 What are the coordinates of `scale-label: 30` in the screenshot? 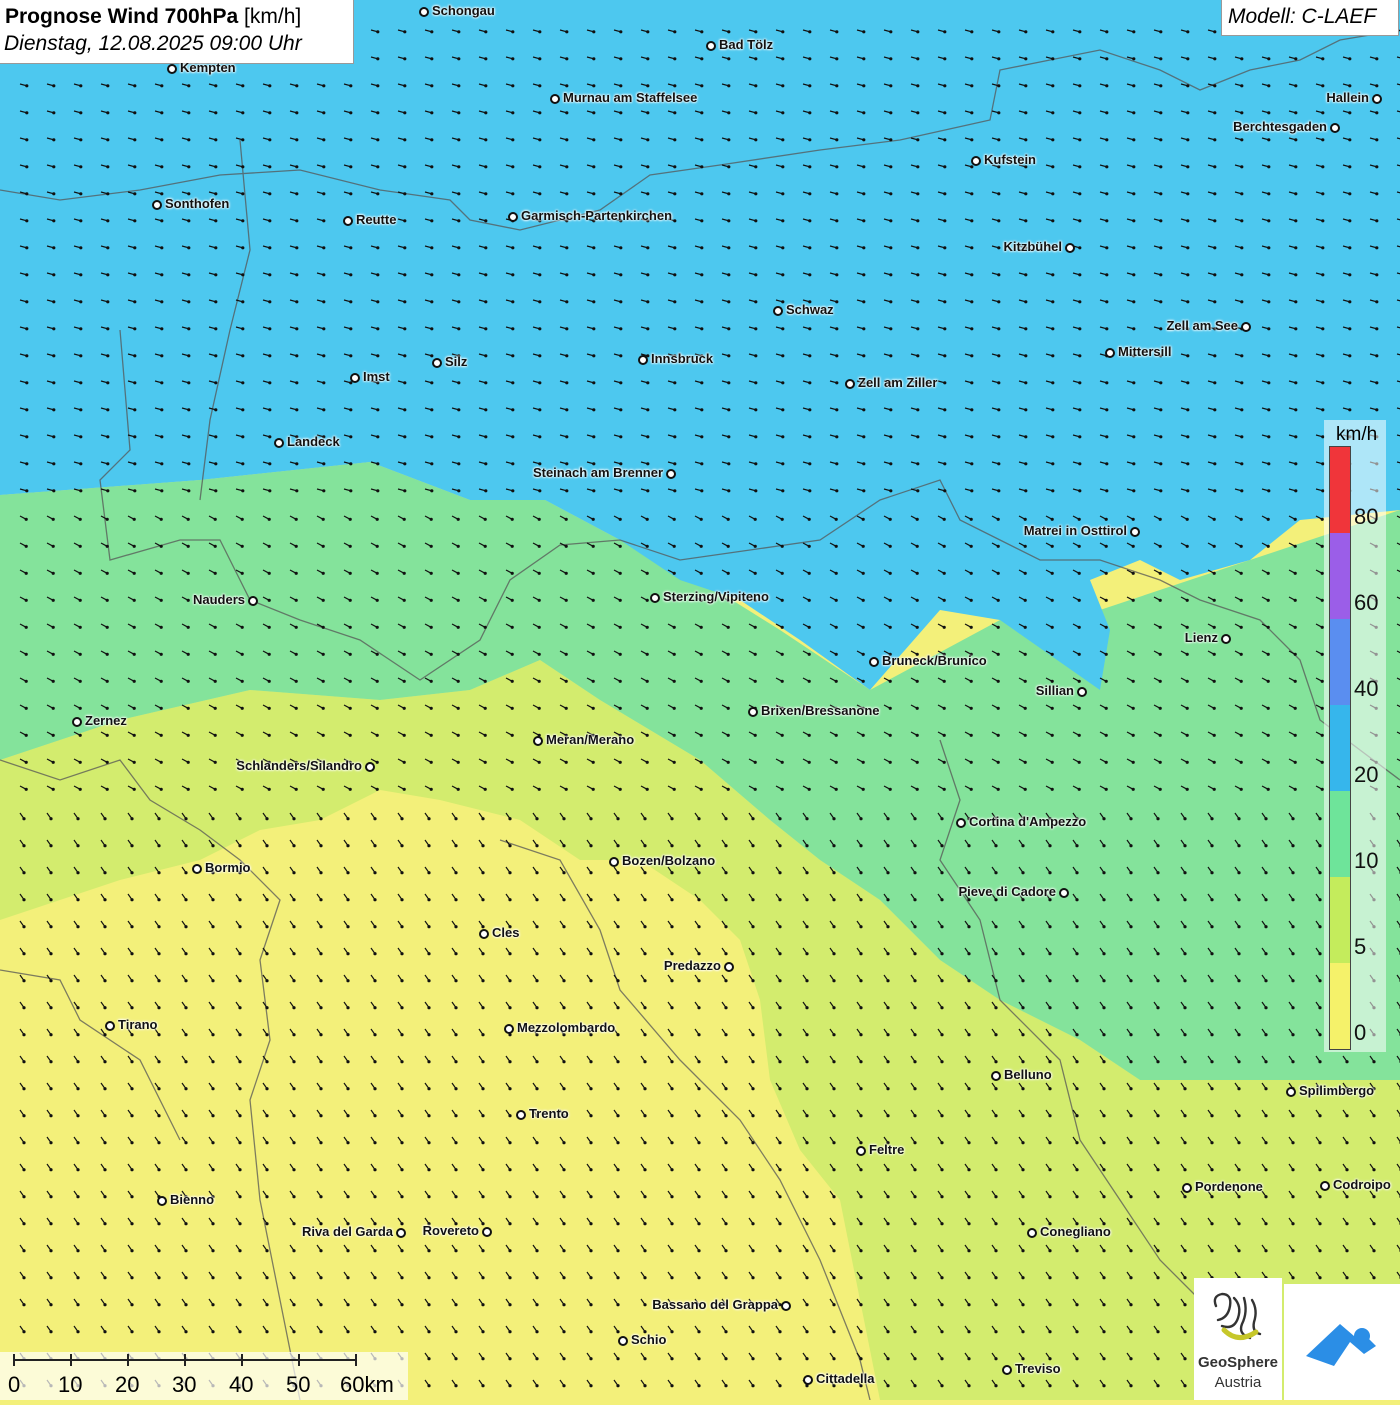 It's located at (184, 1385).